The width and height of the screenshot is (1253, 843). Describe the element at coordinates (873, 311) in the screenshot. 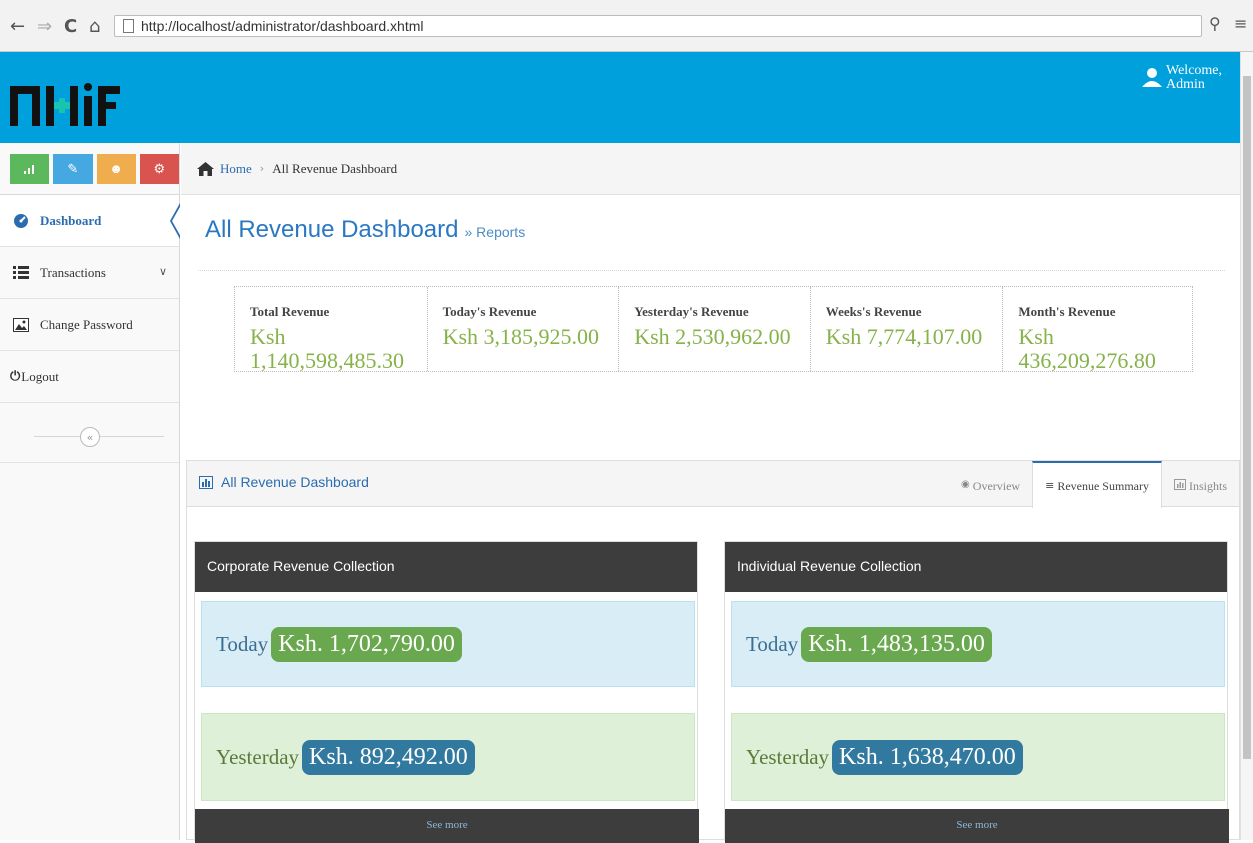

I see `stat-label: Weeks's Revenue` at that location.